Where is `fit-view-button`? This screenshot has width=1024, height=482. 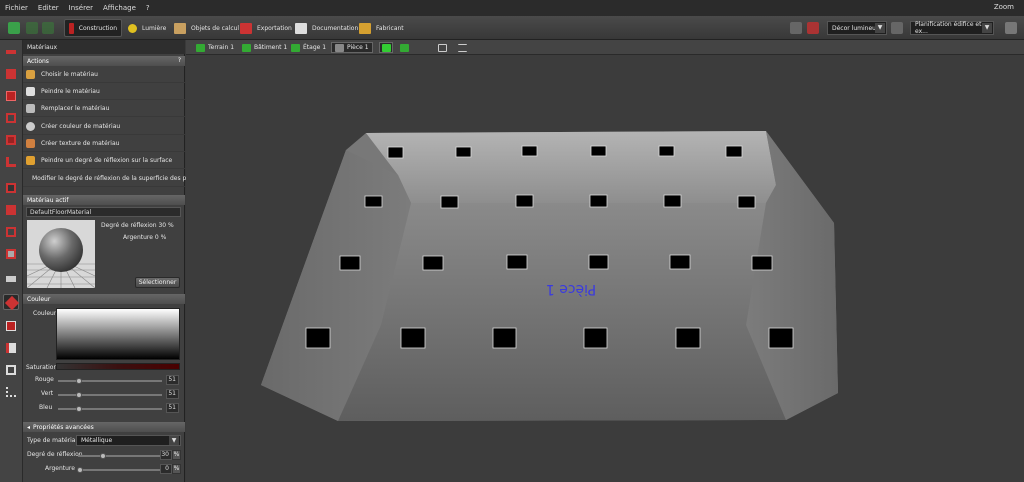 fit-view-button is located at coordinates (444, 47).